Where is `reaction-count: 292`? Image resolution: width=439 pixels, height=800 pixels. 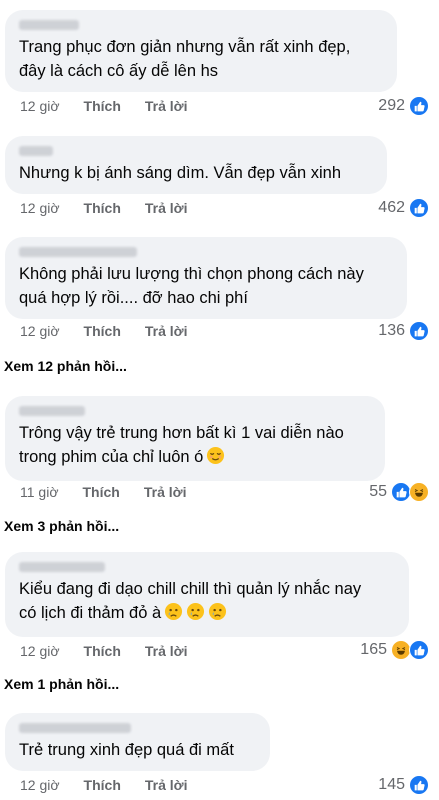
reaction-count: 292 is located at coordinates (391, 105).